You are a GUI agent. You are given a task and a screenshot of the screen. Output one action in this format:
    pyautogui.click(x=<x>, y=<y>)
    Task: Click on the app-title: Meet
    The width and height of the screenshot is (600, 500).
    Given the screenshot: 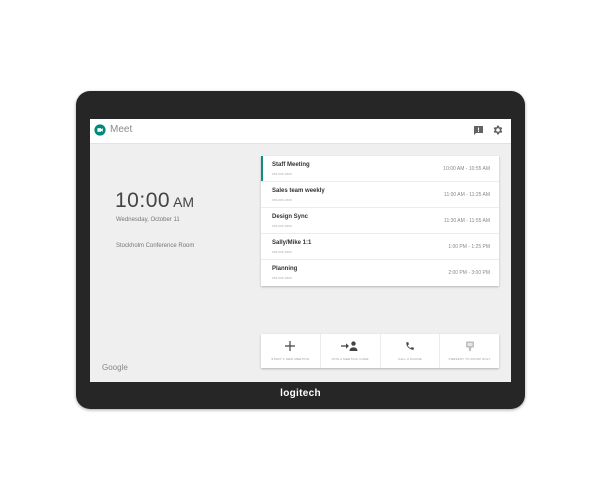 What is the action you would take?
    pyautogui.click(x=121, y=129)
    